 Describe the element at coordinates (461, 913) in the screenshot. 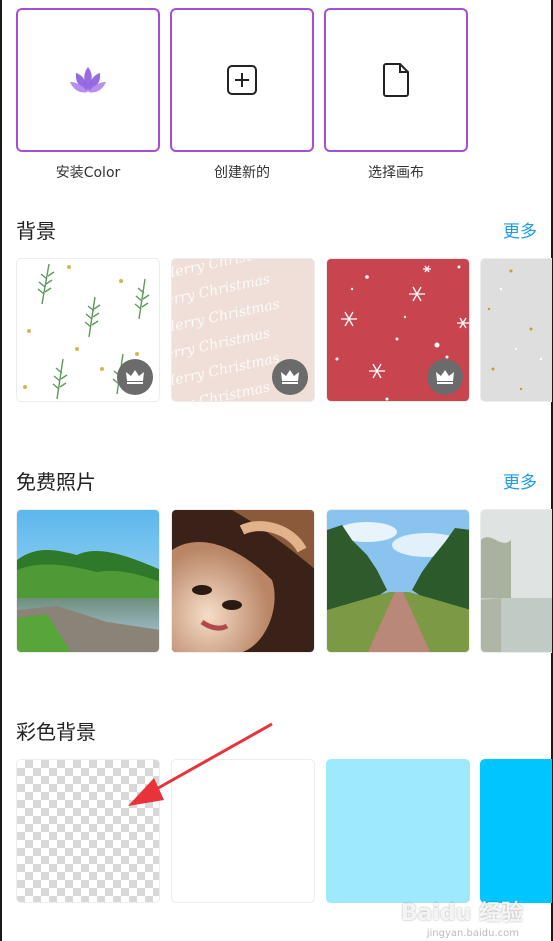

I see `watermark-logo: Baidu 经验` at that location.